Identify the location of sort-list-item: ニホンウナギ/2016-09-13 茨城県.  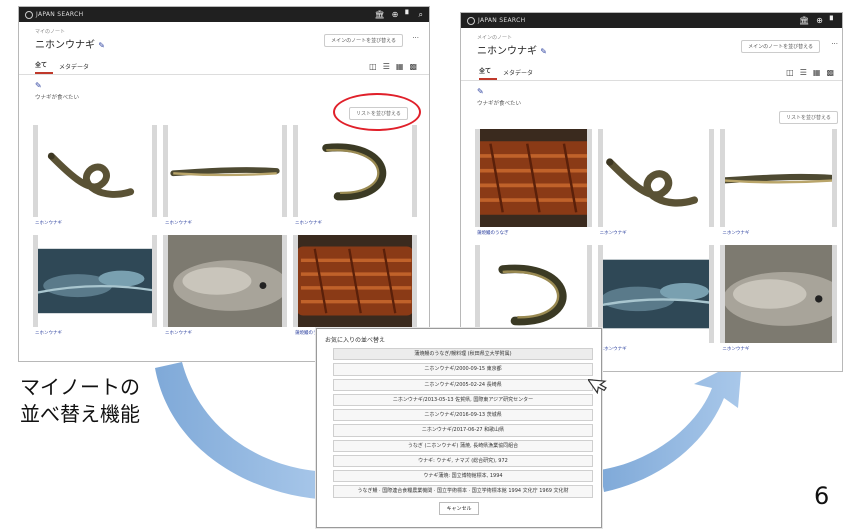
(463, 415).